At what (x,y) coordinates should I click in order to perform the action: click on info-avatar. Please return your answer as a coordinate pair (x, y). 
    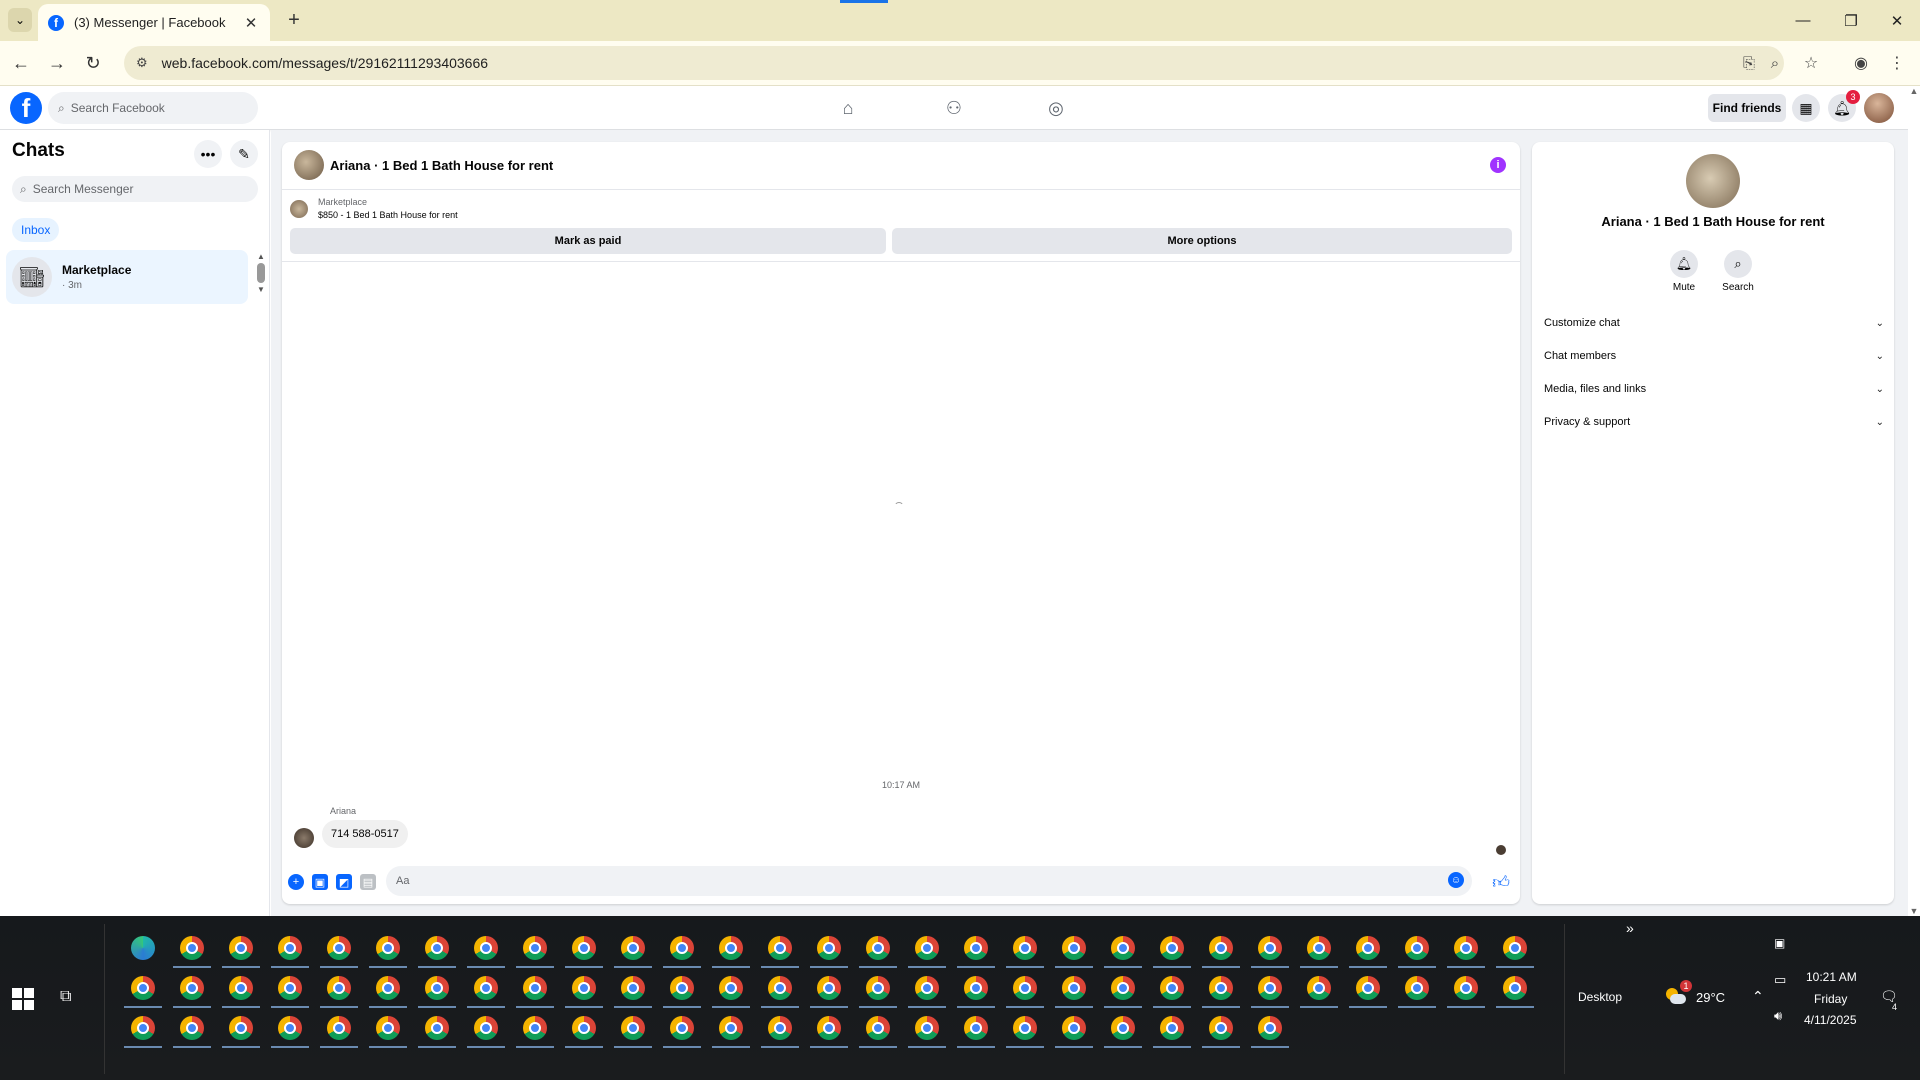
    Looking at the image, I should click on (1713, 181).